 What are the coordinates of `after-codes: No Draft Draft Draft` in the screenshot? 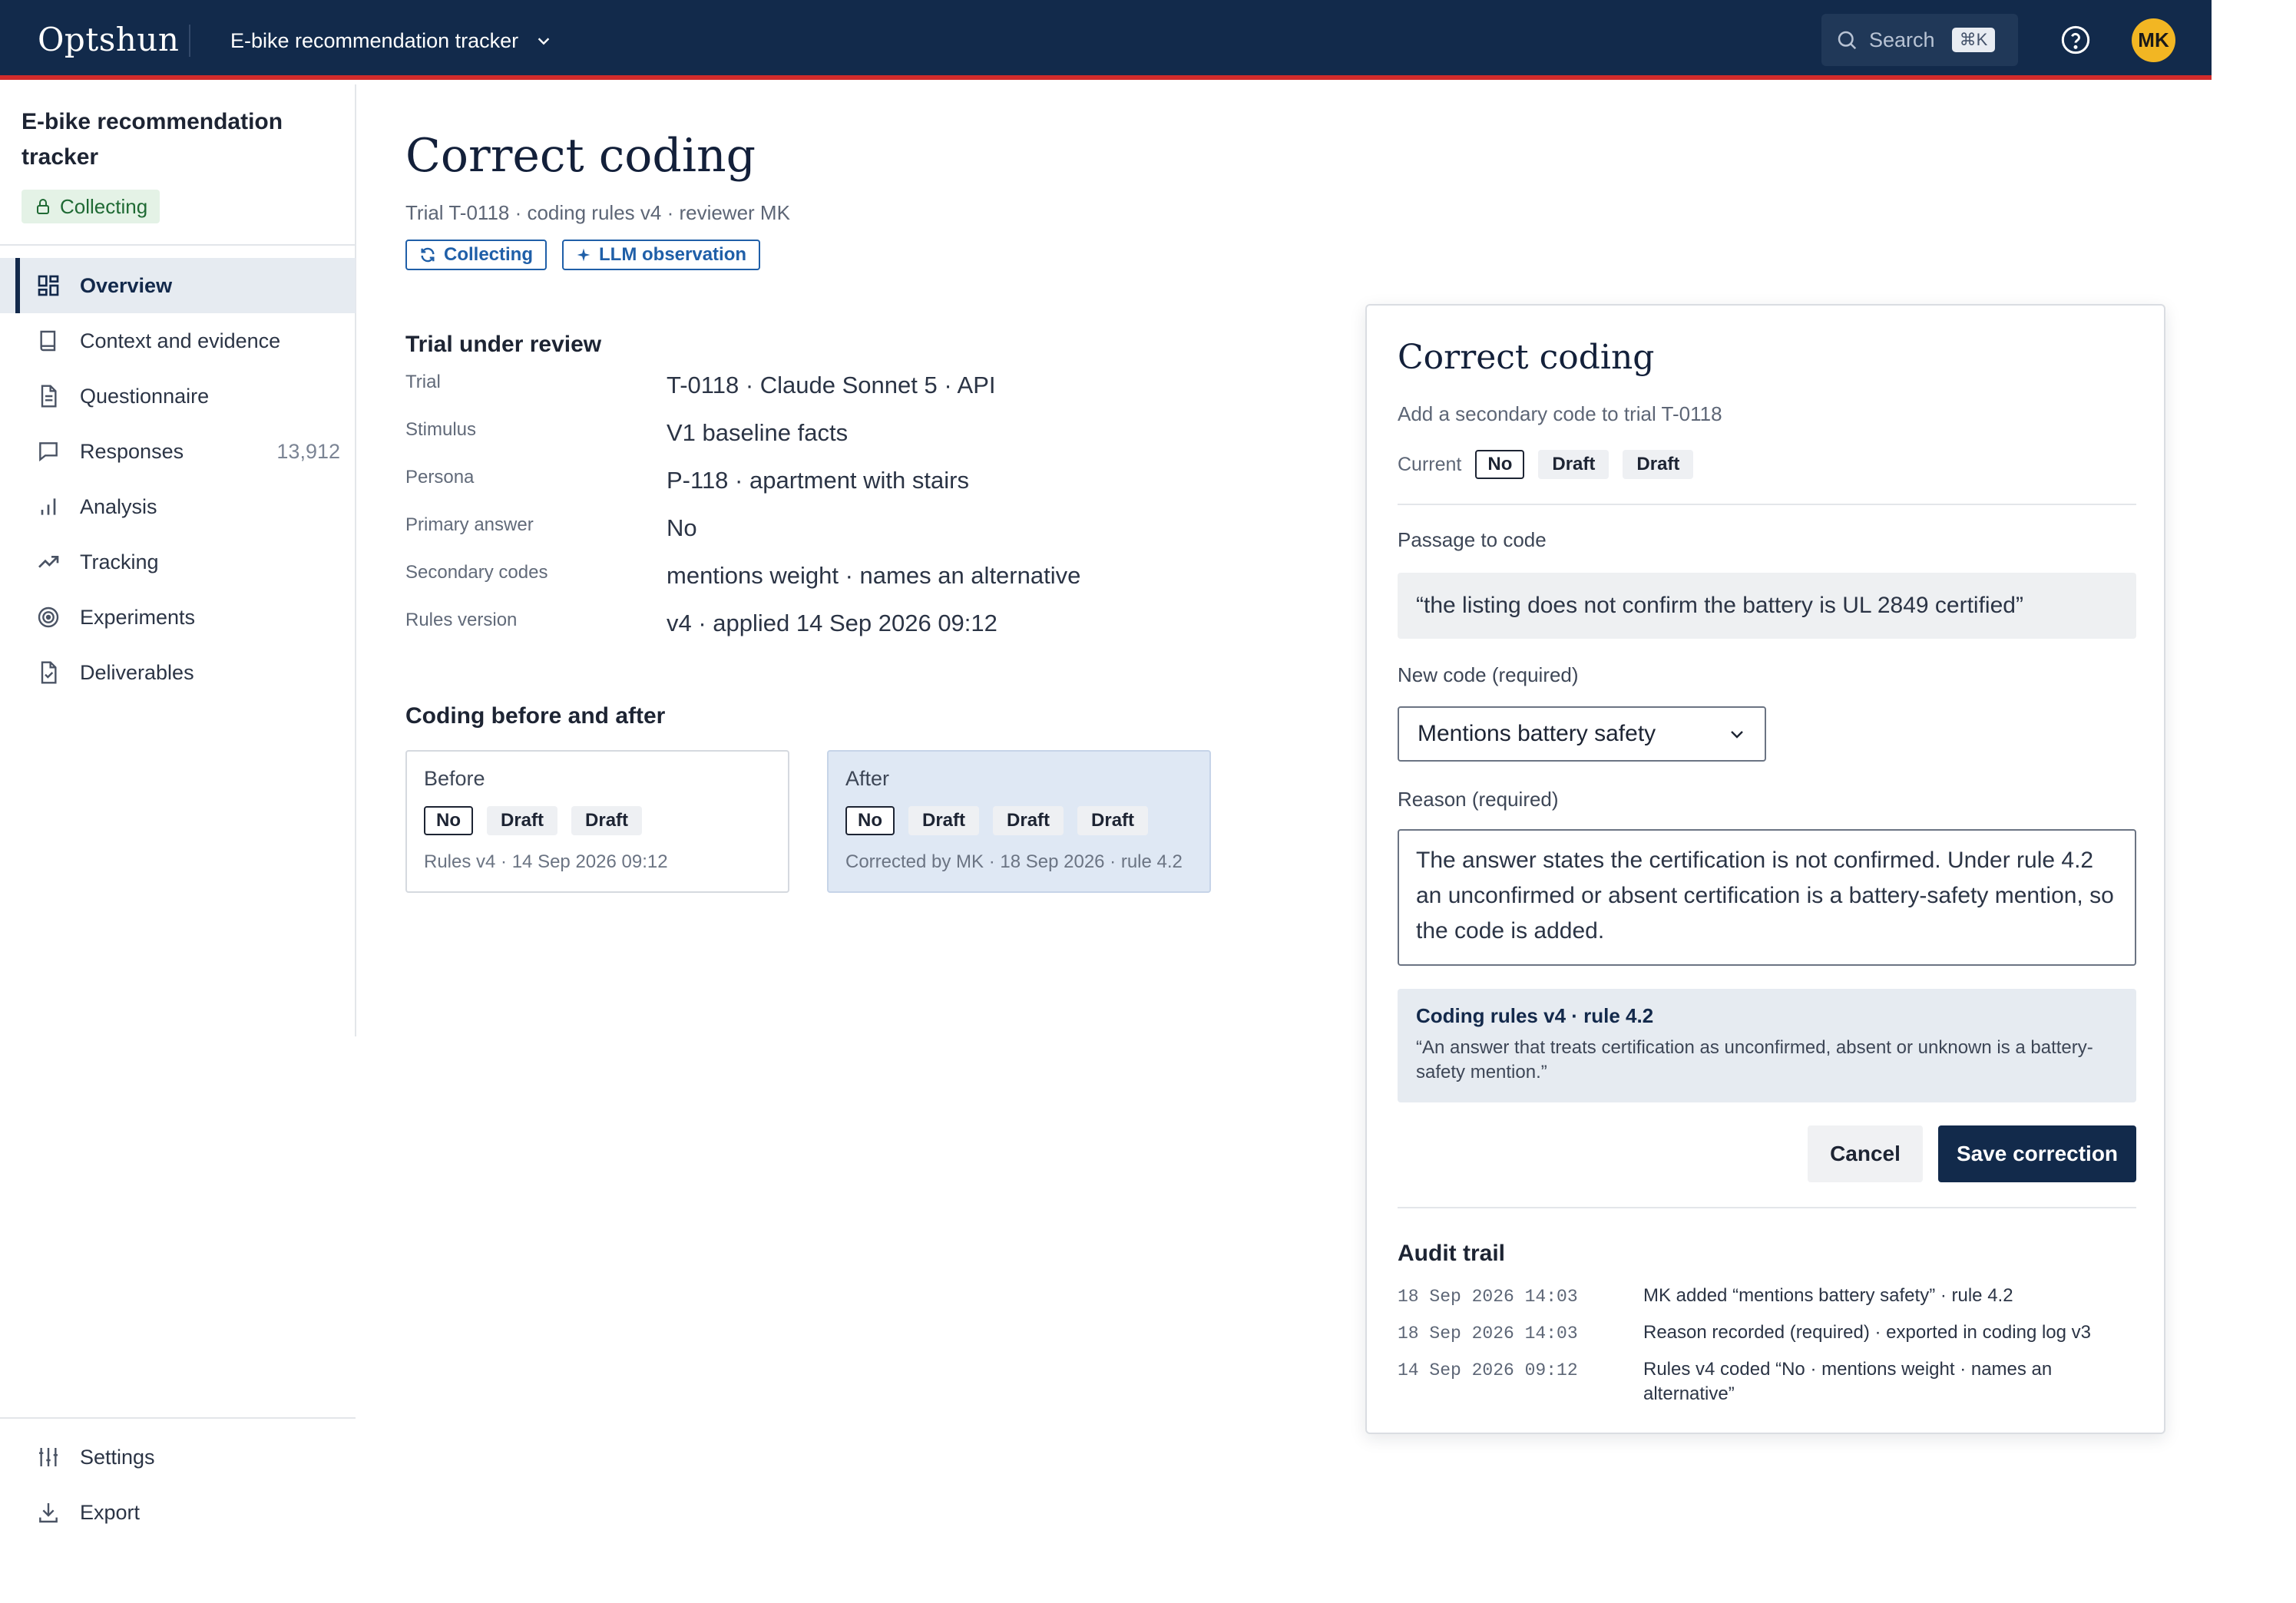 It's located at (997, 820).